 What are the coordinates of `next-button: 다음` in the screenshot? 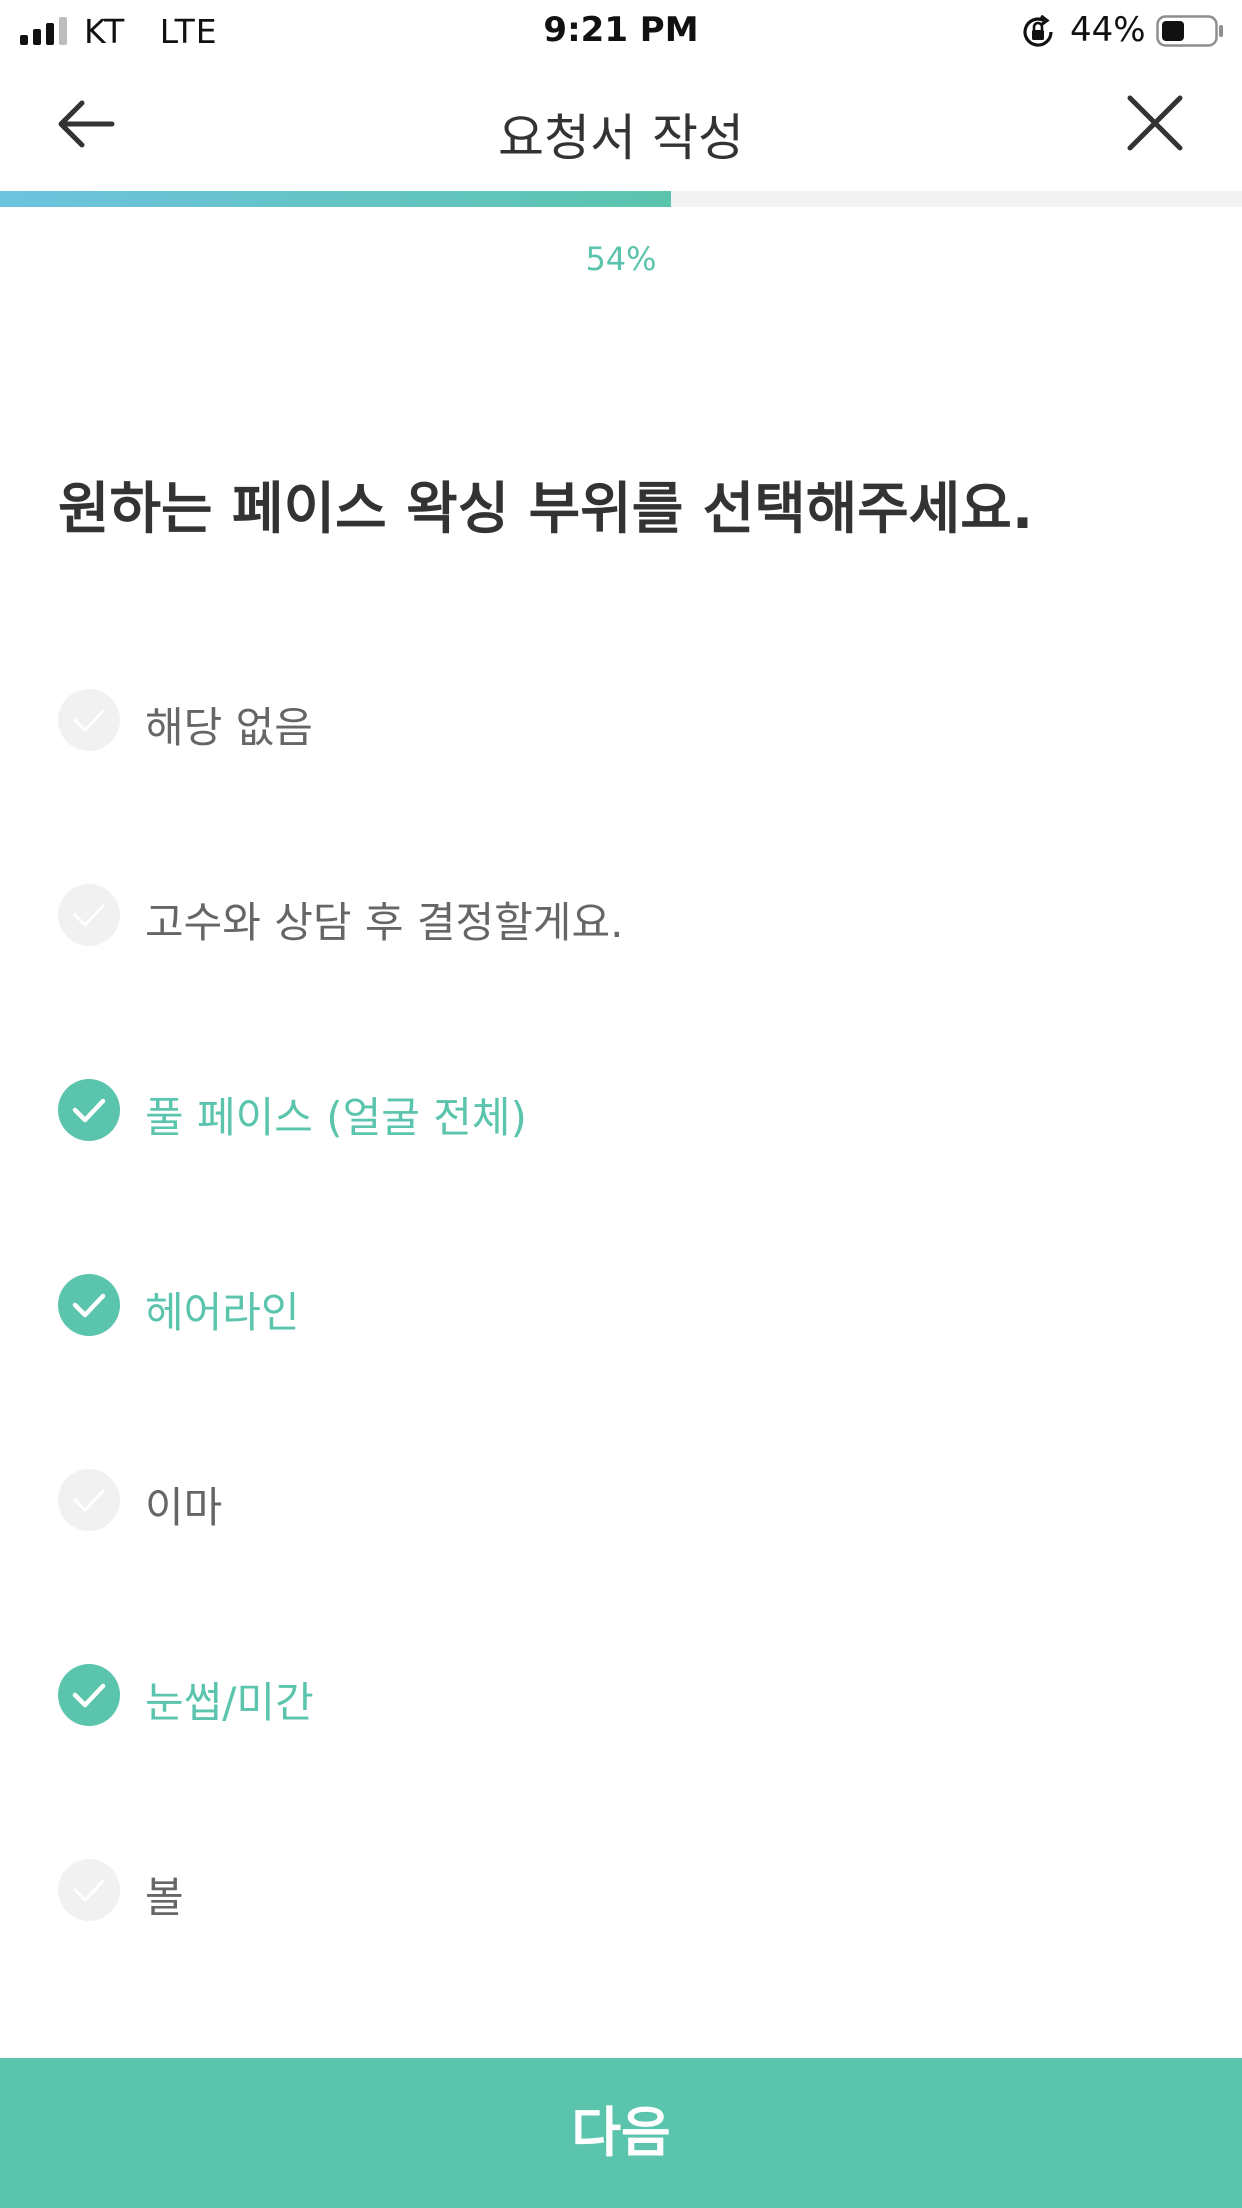 It's located at (621, 2133).